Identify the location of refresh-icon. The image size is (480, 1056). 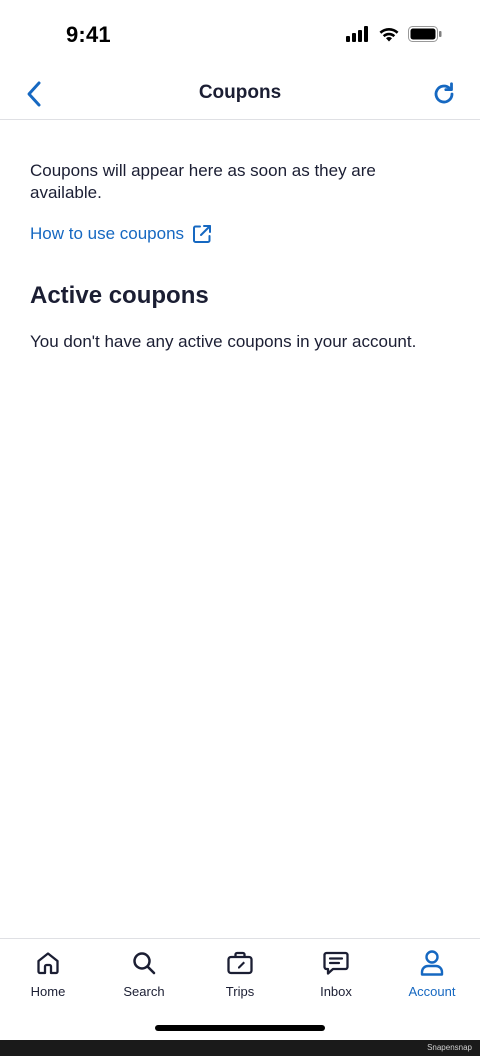
(444, 93).